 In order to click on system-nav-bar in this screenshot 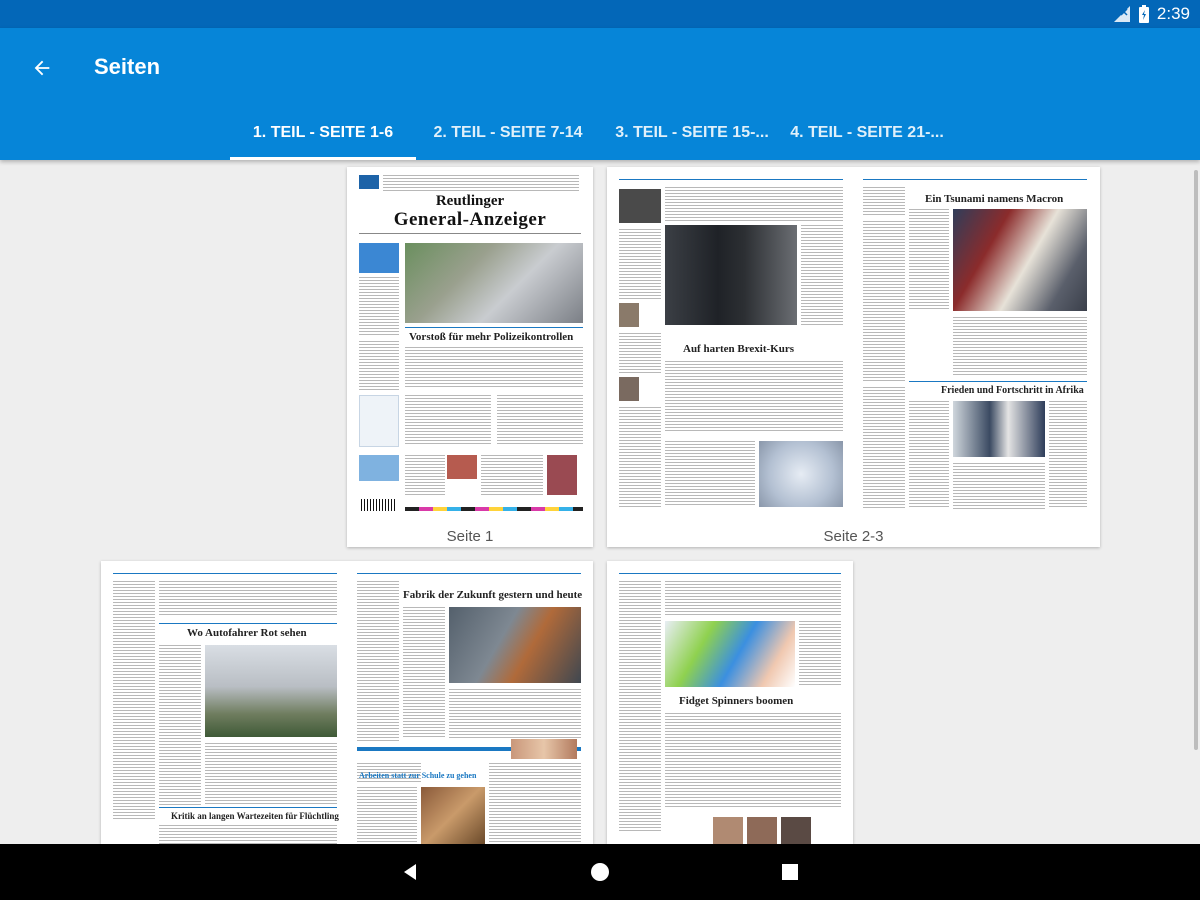, I will do `click(600, 872)`.